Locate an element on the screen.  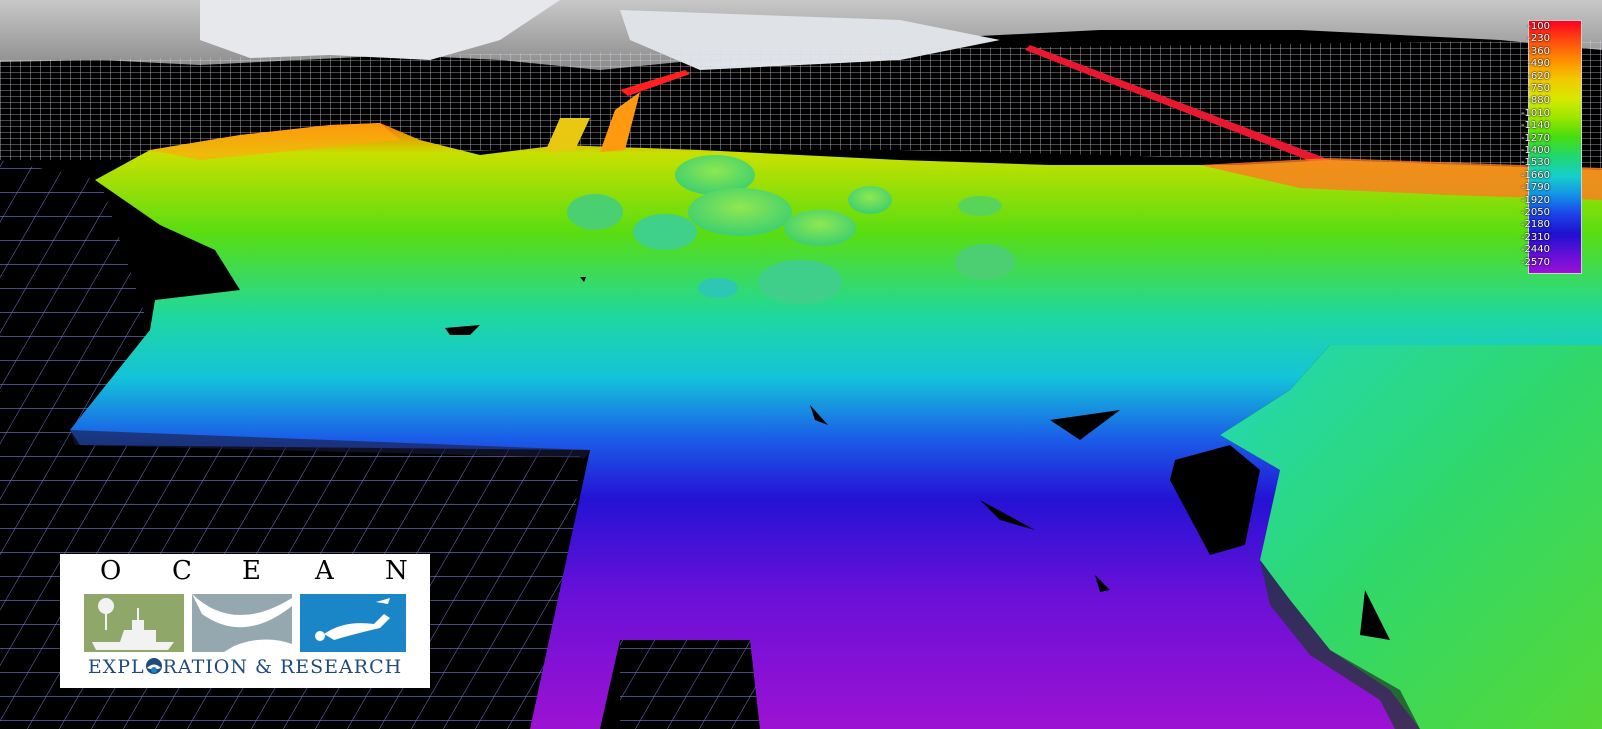
depth-legend-tick: -2050 is located at coordinates (1535, 212).